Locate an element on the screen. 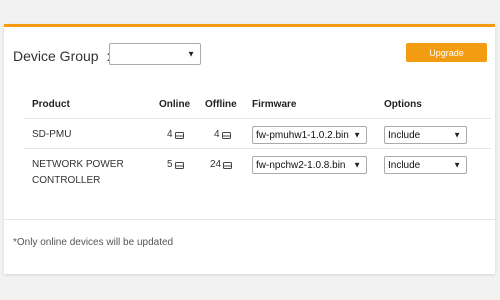 The width and height of the screenshot is (500, 300). device-group-select: ▼ is located at coordinates (155, 54).